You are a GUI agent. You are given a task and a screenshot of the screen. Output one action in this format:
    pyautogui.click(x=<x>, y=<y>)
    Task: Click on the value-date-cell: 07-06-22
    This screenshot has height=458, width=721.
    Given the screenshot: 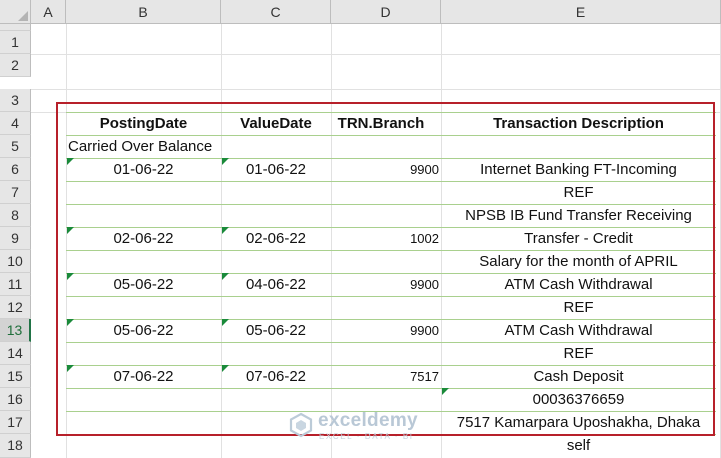 What is the action you would take?
    pyautogui.click(x=276, y=376)
    